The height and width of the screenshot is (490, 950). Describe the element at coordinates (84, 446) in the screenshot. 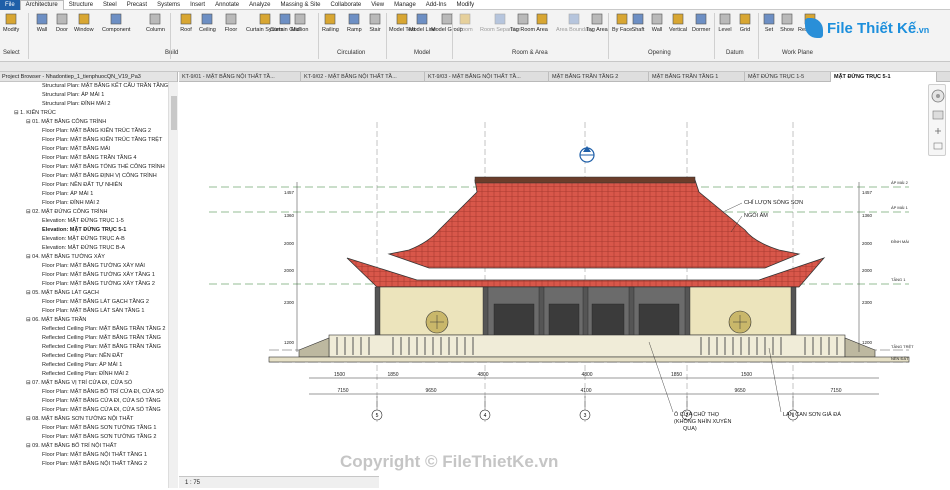

I see `browser-tree-item: ⊟ 09. MẶT BẰNG BỐ TRÍ NỘI THẤT` at that location.